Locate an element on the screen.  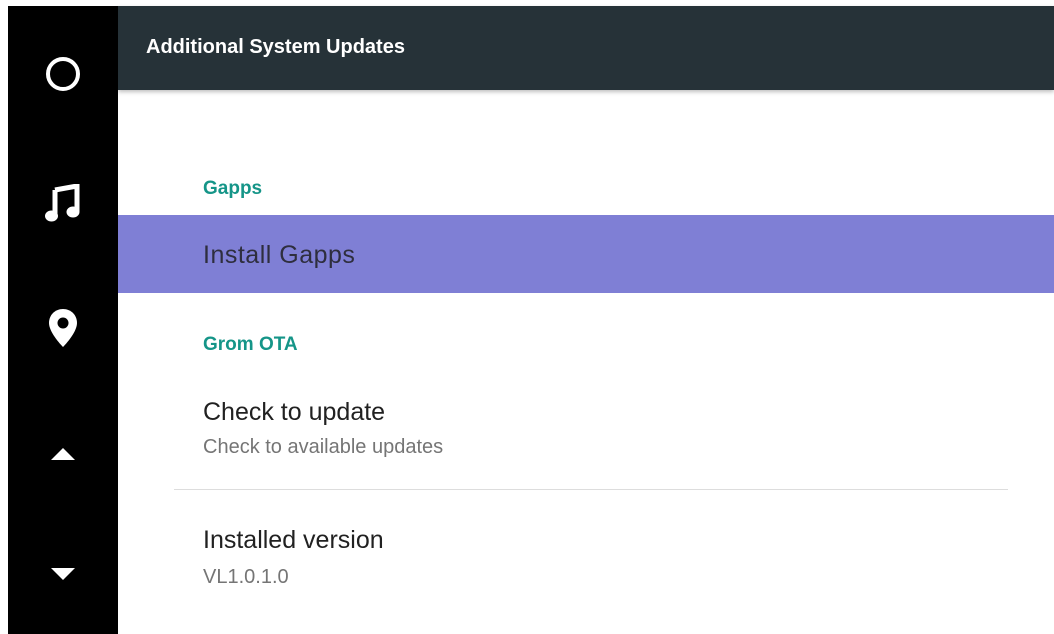
check-to-update-summary: Check to available updates is located at coordinates (323, 447).